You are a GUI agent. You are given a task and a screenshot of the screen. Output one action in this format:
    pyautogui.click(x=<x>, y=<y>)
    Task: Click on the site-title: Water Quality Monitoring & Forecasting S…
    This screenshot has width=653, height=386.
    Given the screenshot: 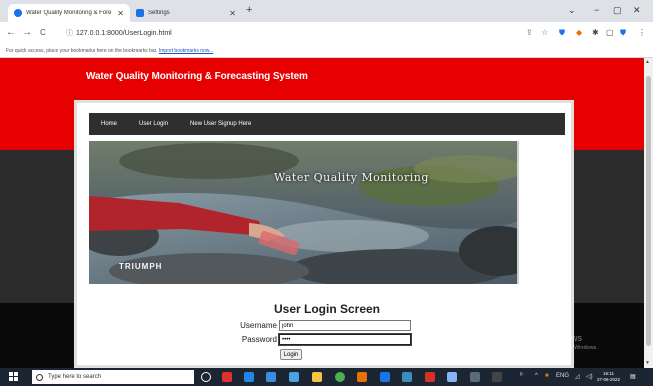 What is the action you would take?
    pyautogui.click(x=197, y=76)
    